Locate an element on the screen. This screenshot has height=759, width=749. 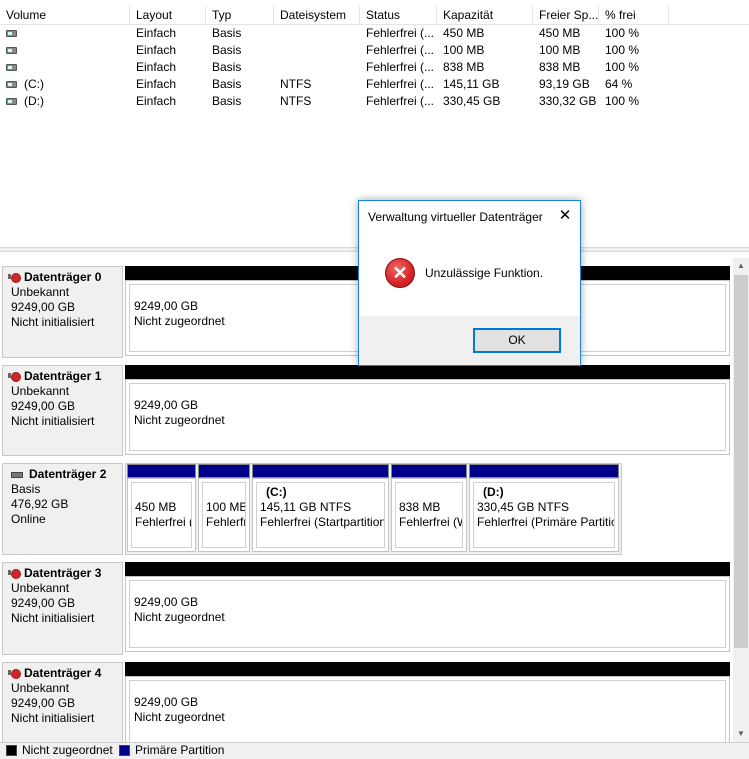
cell-kapazitaet: 838 MB is located at coordinates (464, 67).